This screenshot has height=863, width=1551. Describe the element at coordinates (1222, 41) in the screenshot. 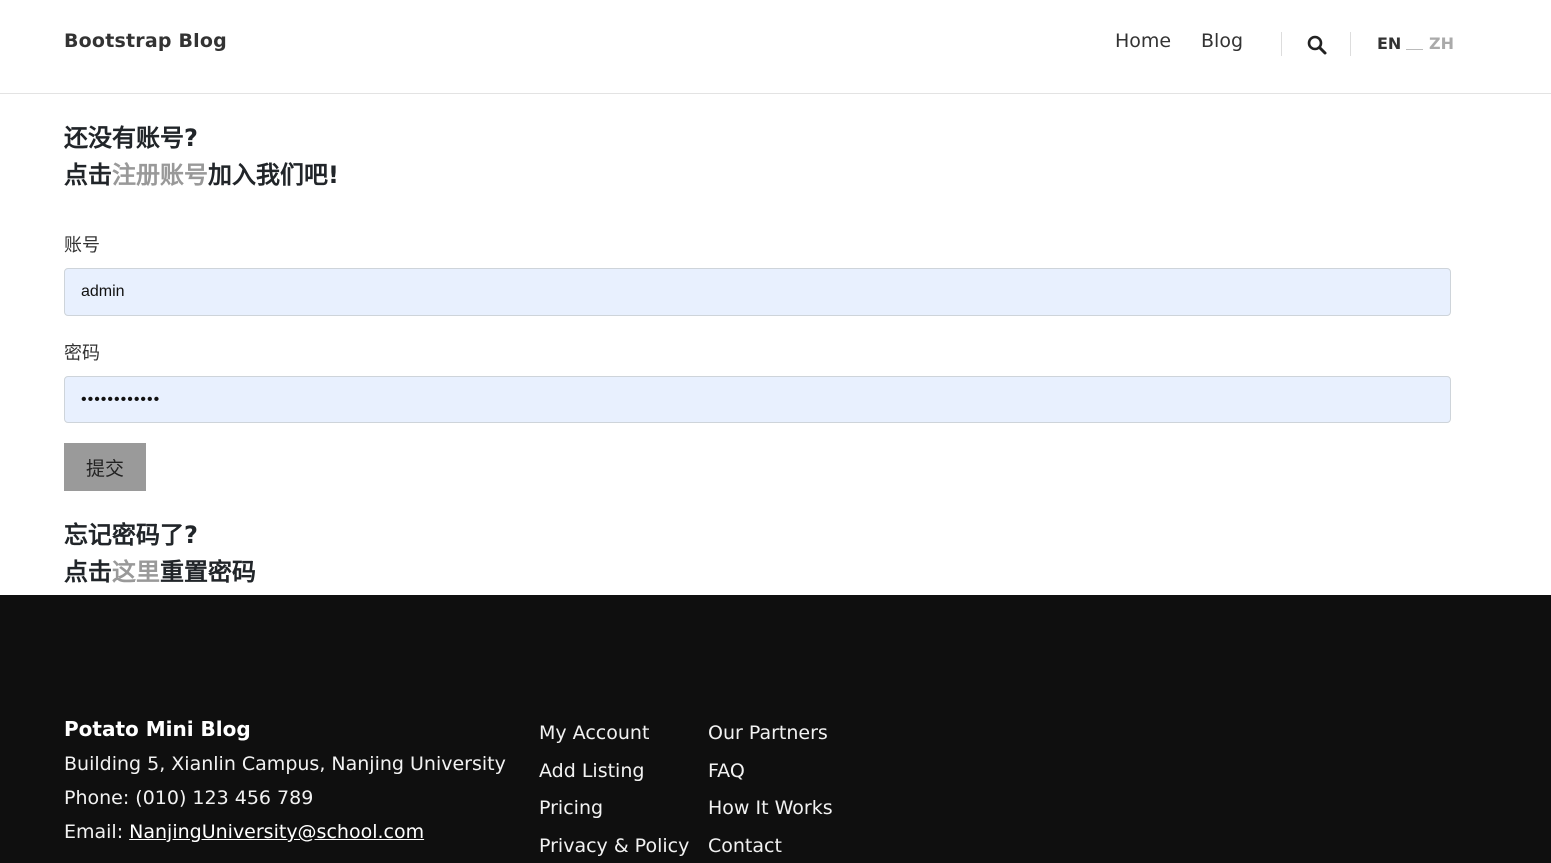

I see `nav-blog-link: Blog` at that location.